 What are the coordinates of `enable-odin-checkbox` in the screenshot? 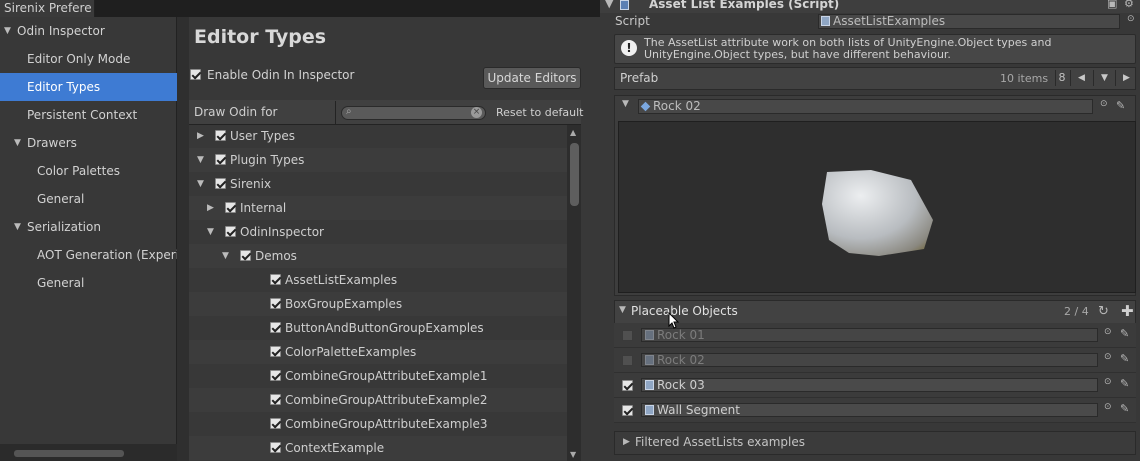 It's located at (195, 74).